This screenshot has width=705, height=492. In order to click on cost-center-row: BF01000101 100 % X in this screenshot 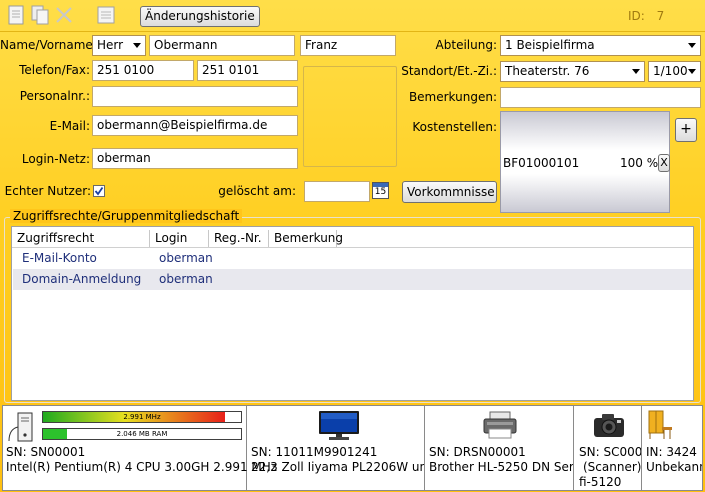, I will do `click(585, 163)`.